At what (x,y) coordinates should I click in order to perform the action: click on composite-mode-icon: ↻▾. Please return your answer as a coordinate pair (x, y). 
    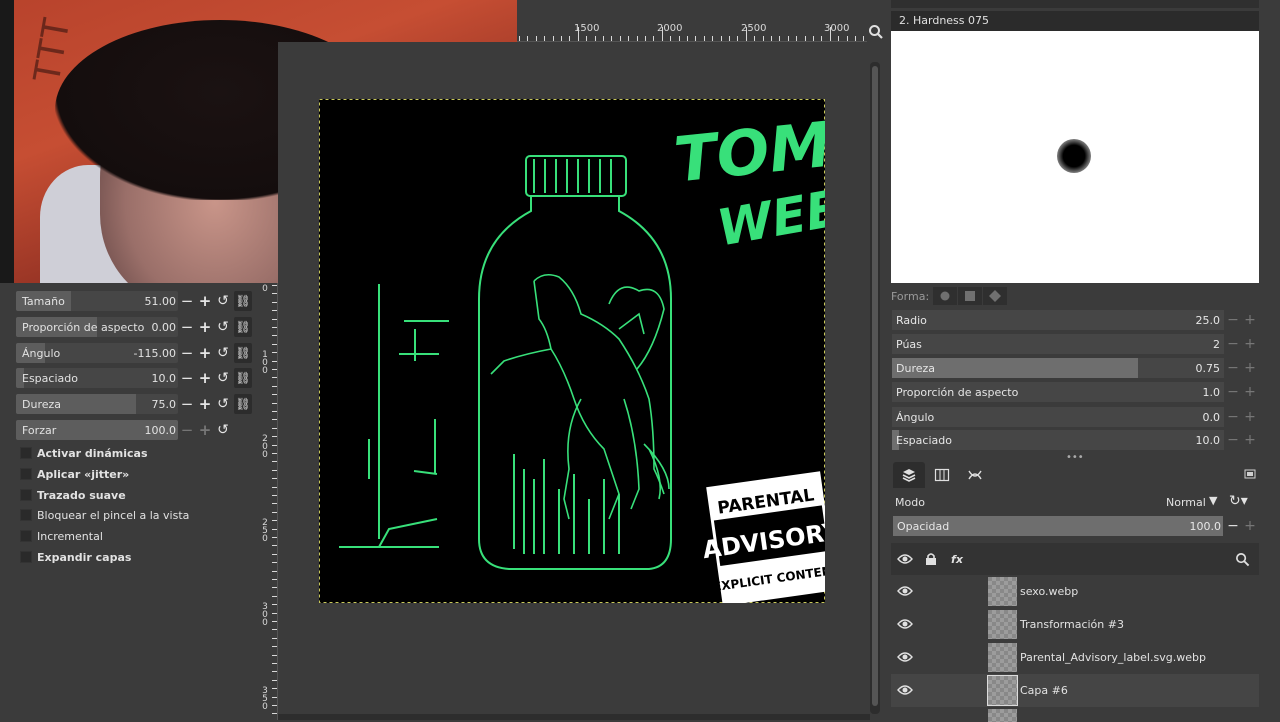
    Looking at the image, I should click on (1238, 501).